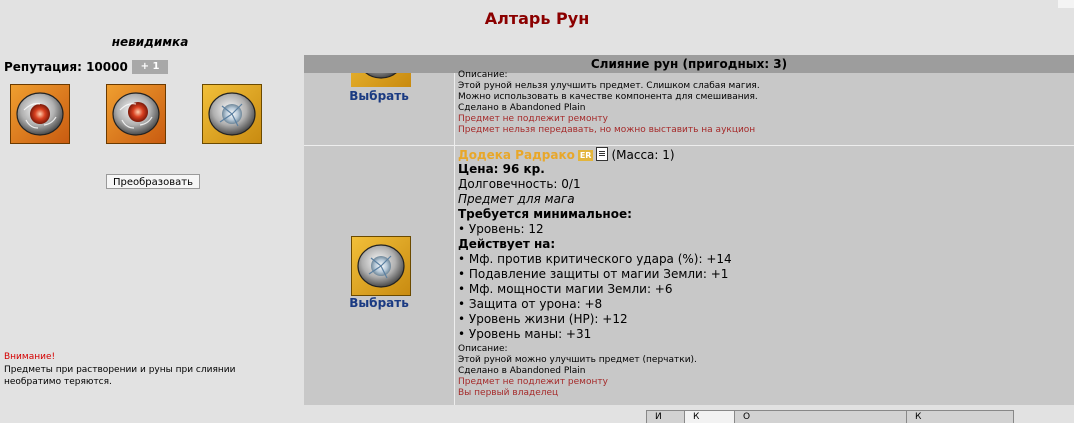  What do you see at coordinates (543, 319) in the screenshot?
I see `effect-line: • Уровень жизни (HP): +12` at bounding box center [543, 319].